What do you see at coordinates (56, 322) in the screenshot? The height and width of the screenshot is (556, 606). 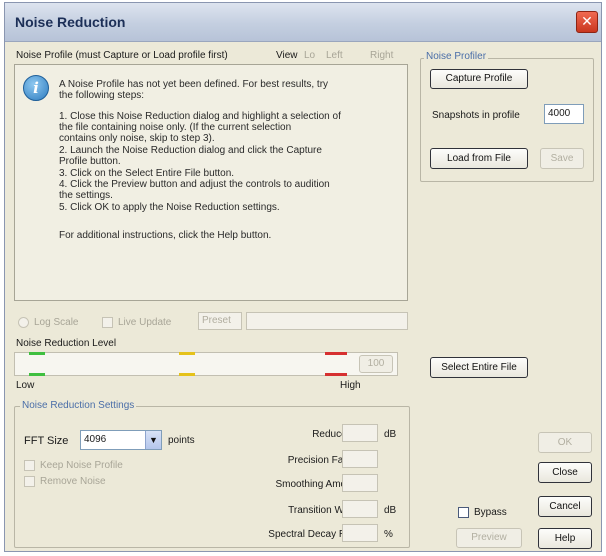 I see `log-scale-label: Log Scale` at bounding box center [56, 322].